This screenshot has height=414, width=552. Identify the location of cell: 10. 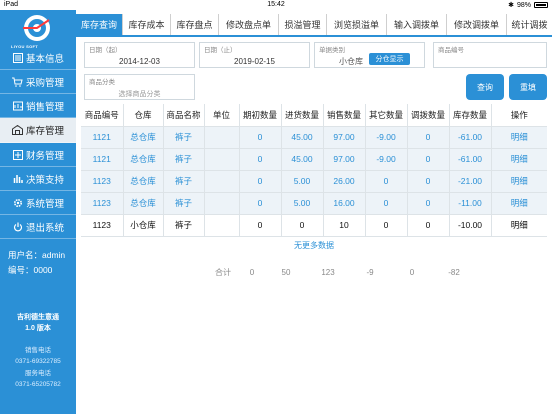
(344, 225).